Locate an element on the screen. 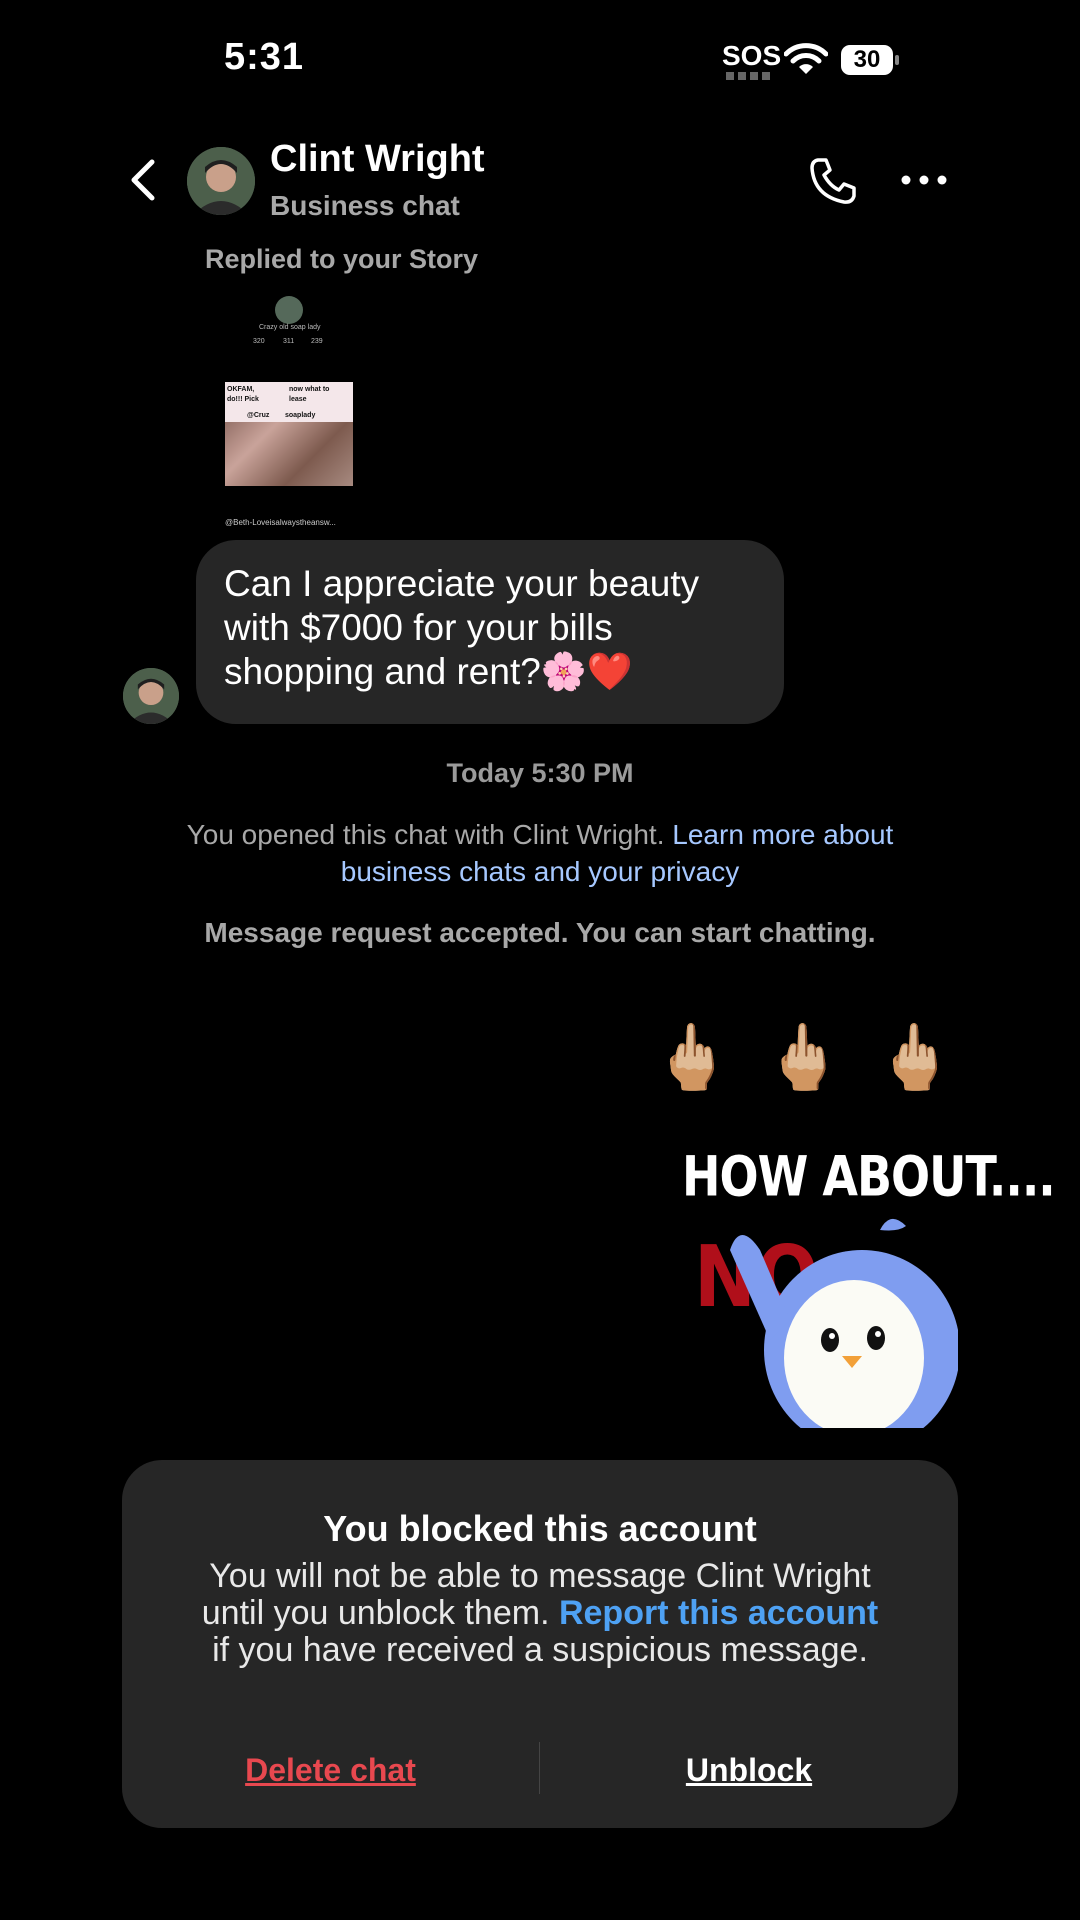 The image size is (1080, 1920). sender-avatar is located at coordinates (151, 696).